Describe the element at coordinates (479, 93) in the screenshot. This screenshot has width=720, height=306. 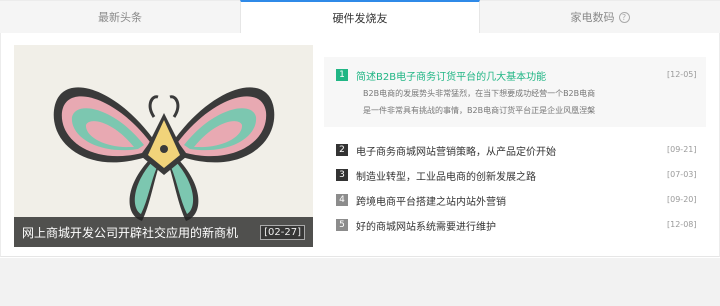
I see `news-summary: B2B电商的发展势头非常猛烈，在当下想要成功经营一个B2B电商` at that location.